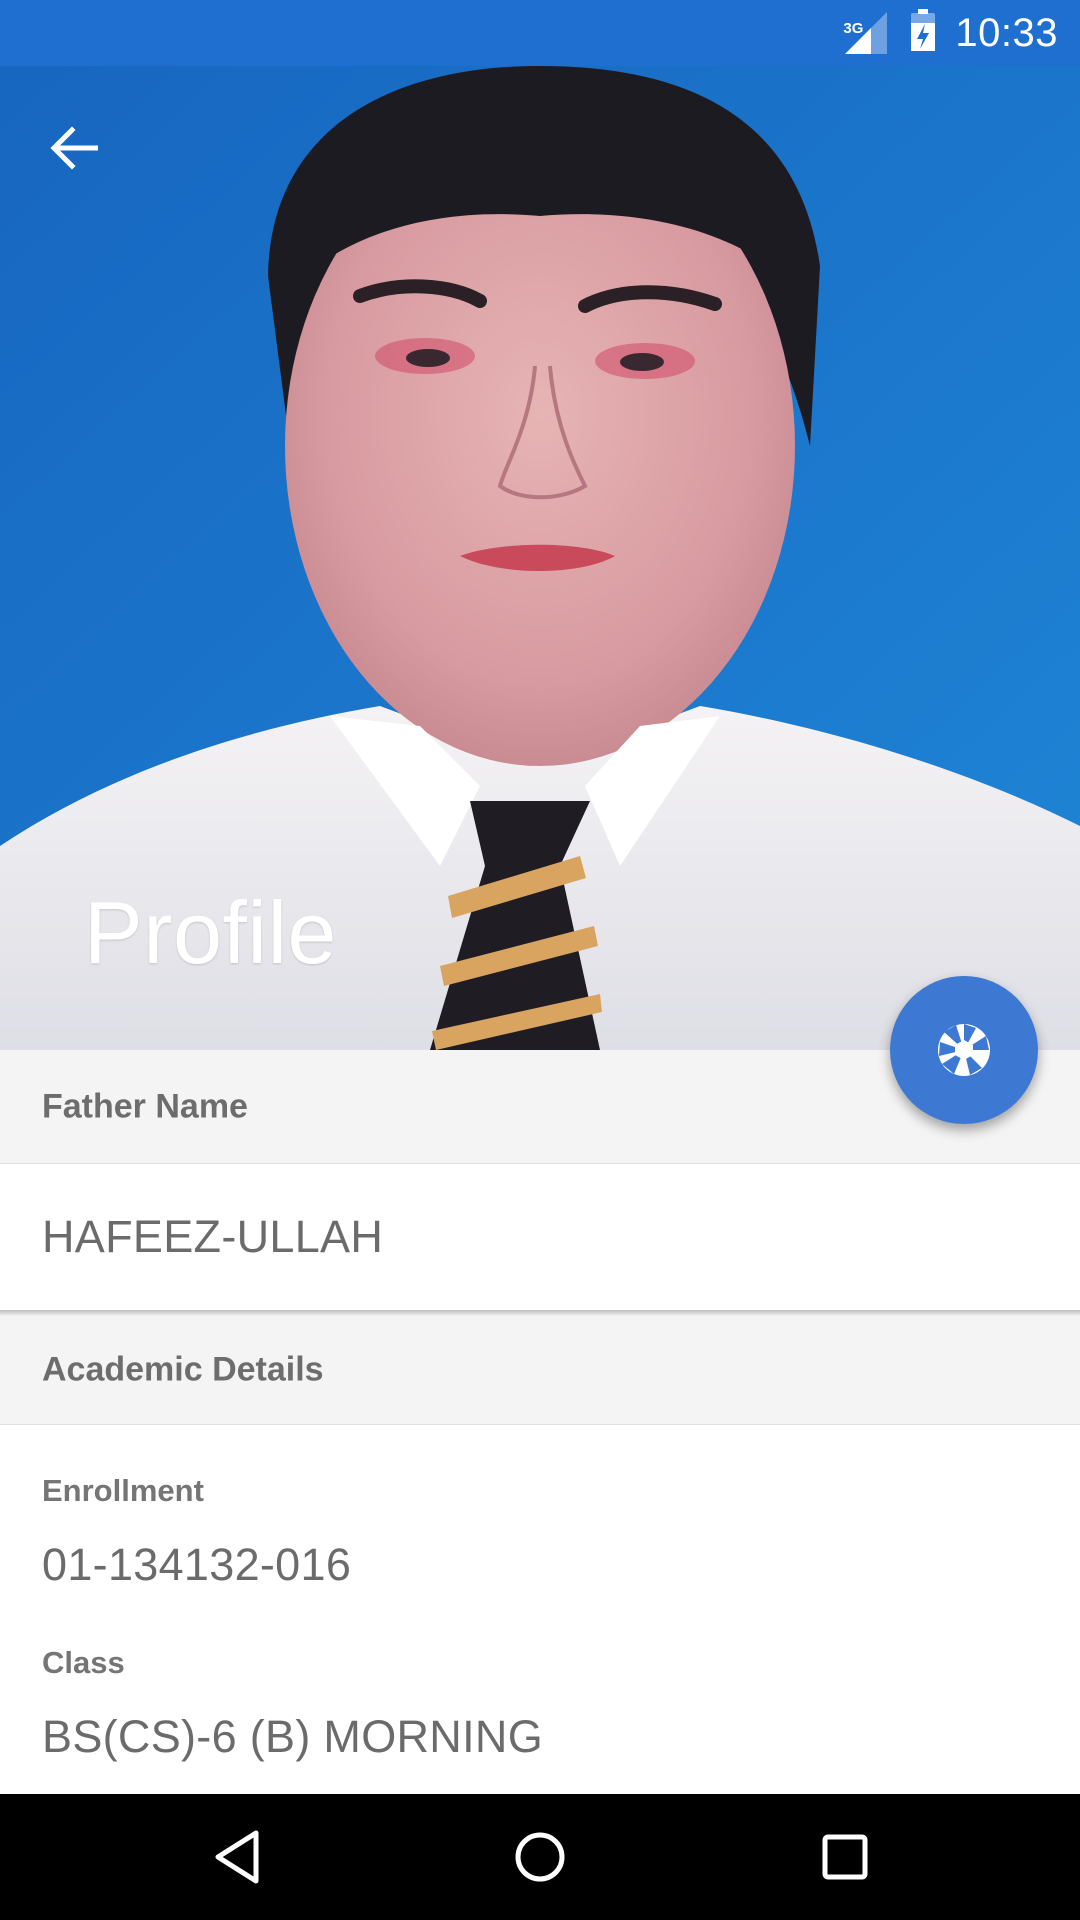 The image size is (1080, 1920). Describe the element at coordinates (923, 33) in the screenshot. I see `battery-icon` at that location.